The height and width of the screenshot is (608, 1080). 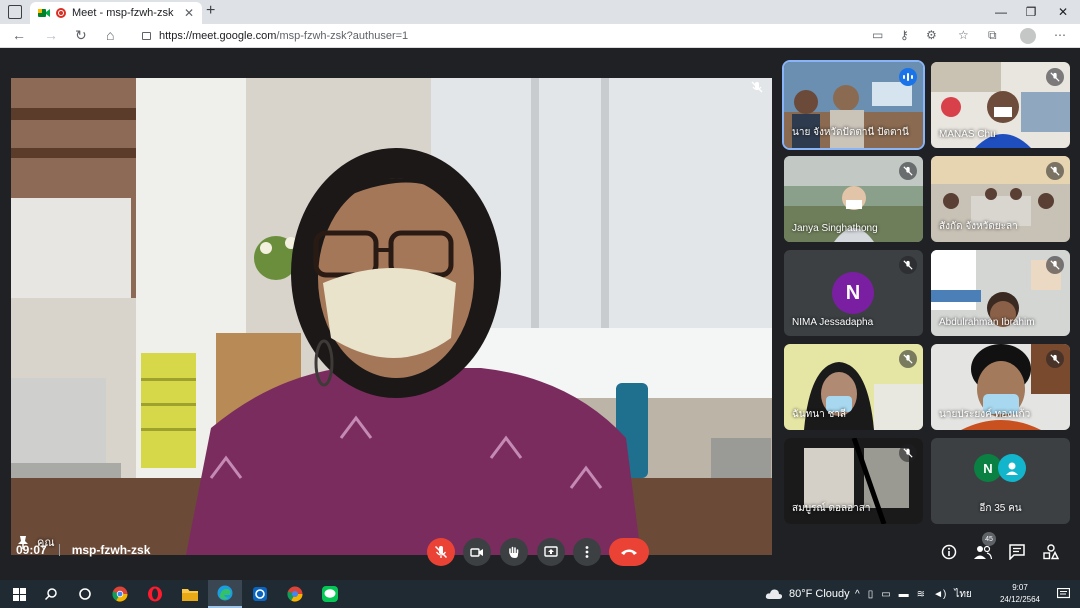 What do you see at coordinates (1063, 594) in the screenshot?
I see `notifications-icon` at bounding box center [1063, 594].